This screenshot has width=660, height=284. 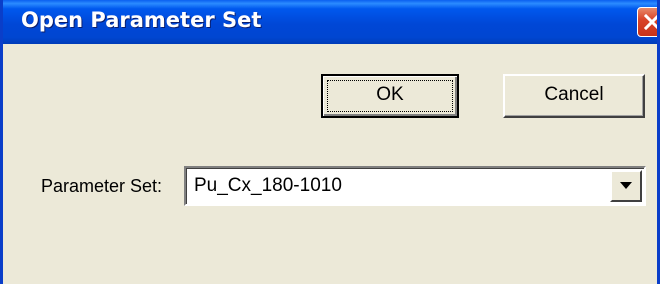 I want to click on close-button, so click(x=647, y=22).